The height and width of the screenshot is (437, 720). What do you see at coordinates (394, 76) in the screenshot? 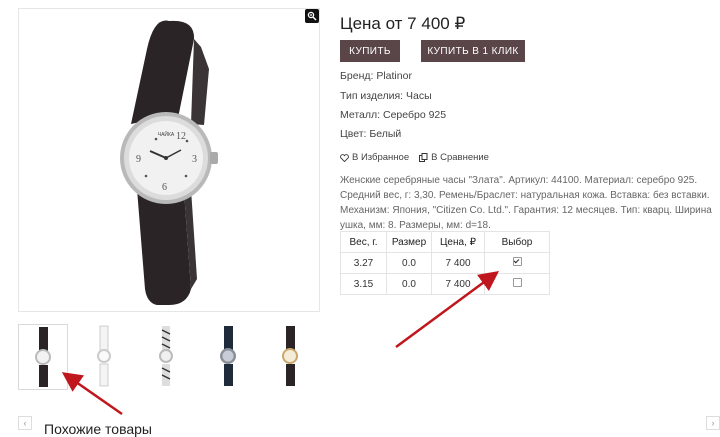
I see `prop-brand-value: Platinor` at bounding box center [394, 76].